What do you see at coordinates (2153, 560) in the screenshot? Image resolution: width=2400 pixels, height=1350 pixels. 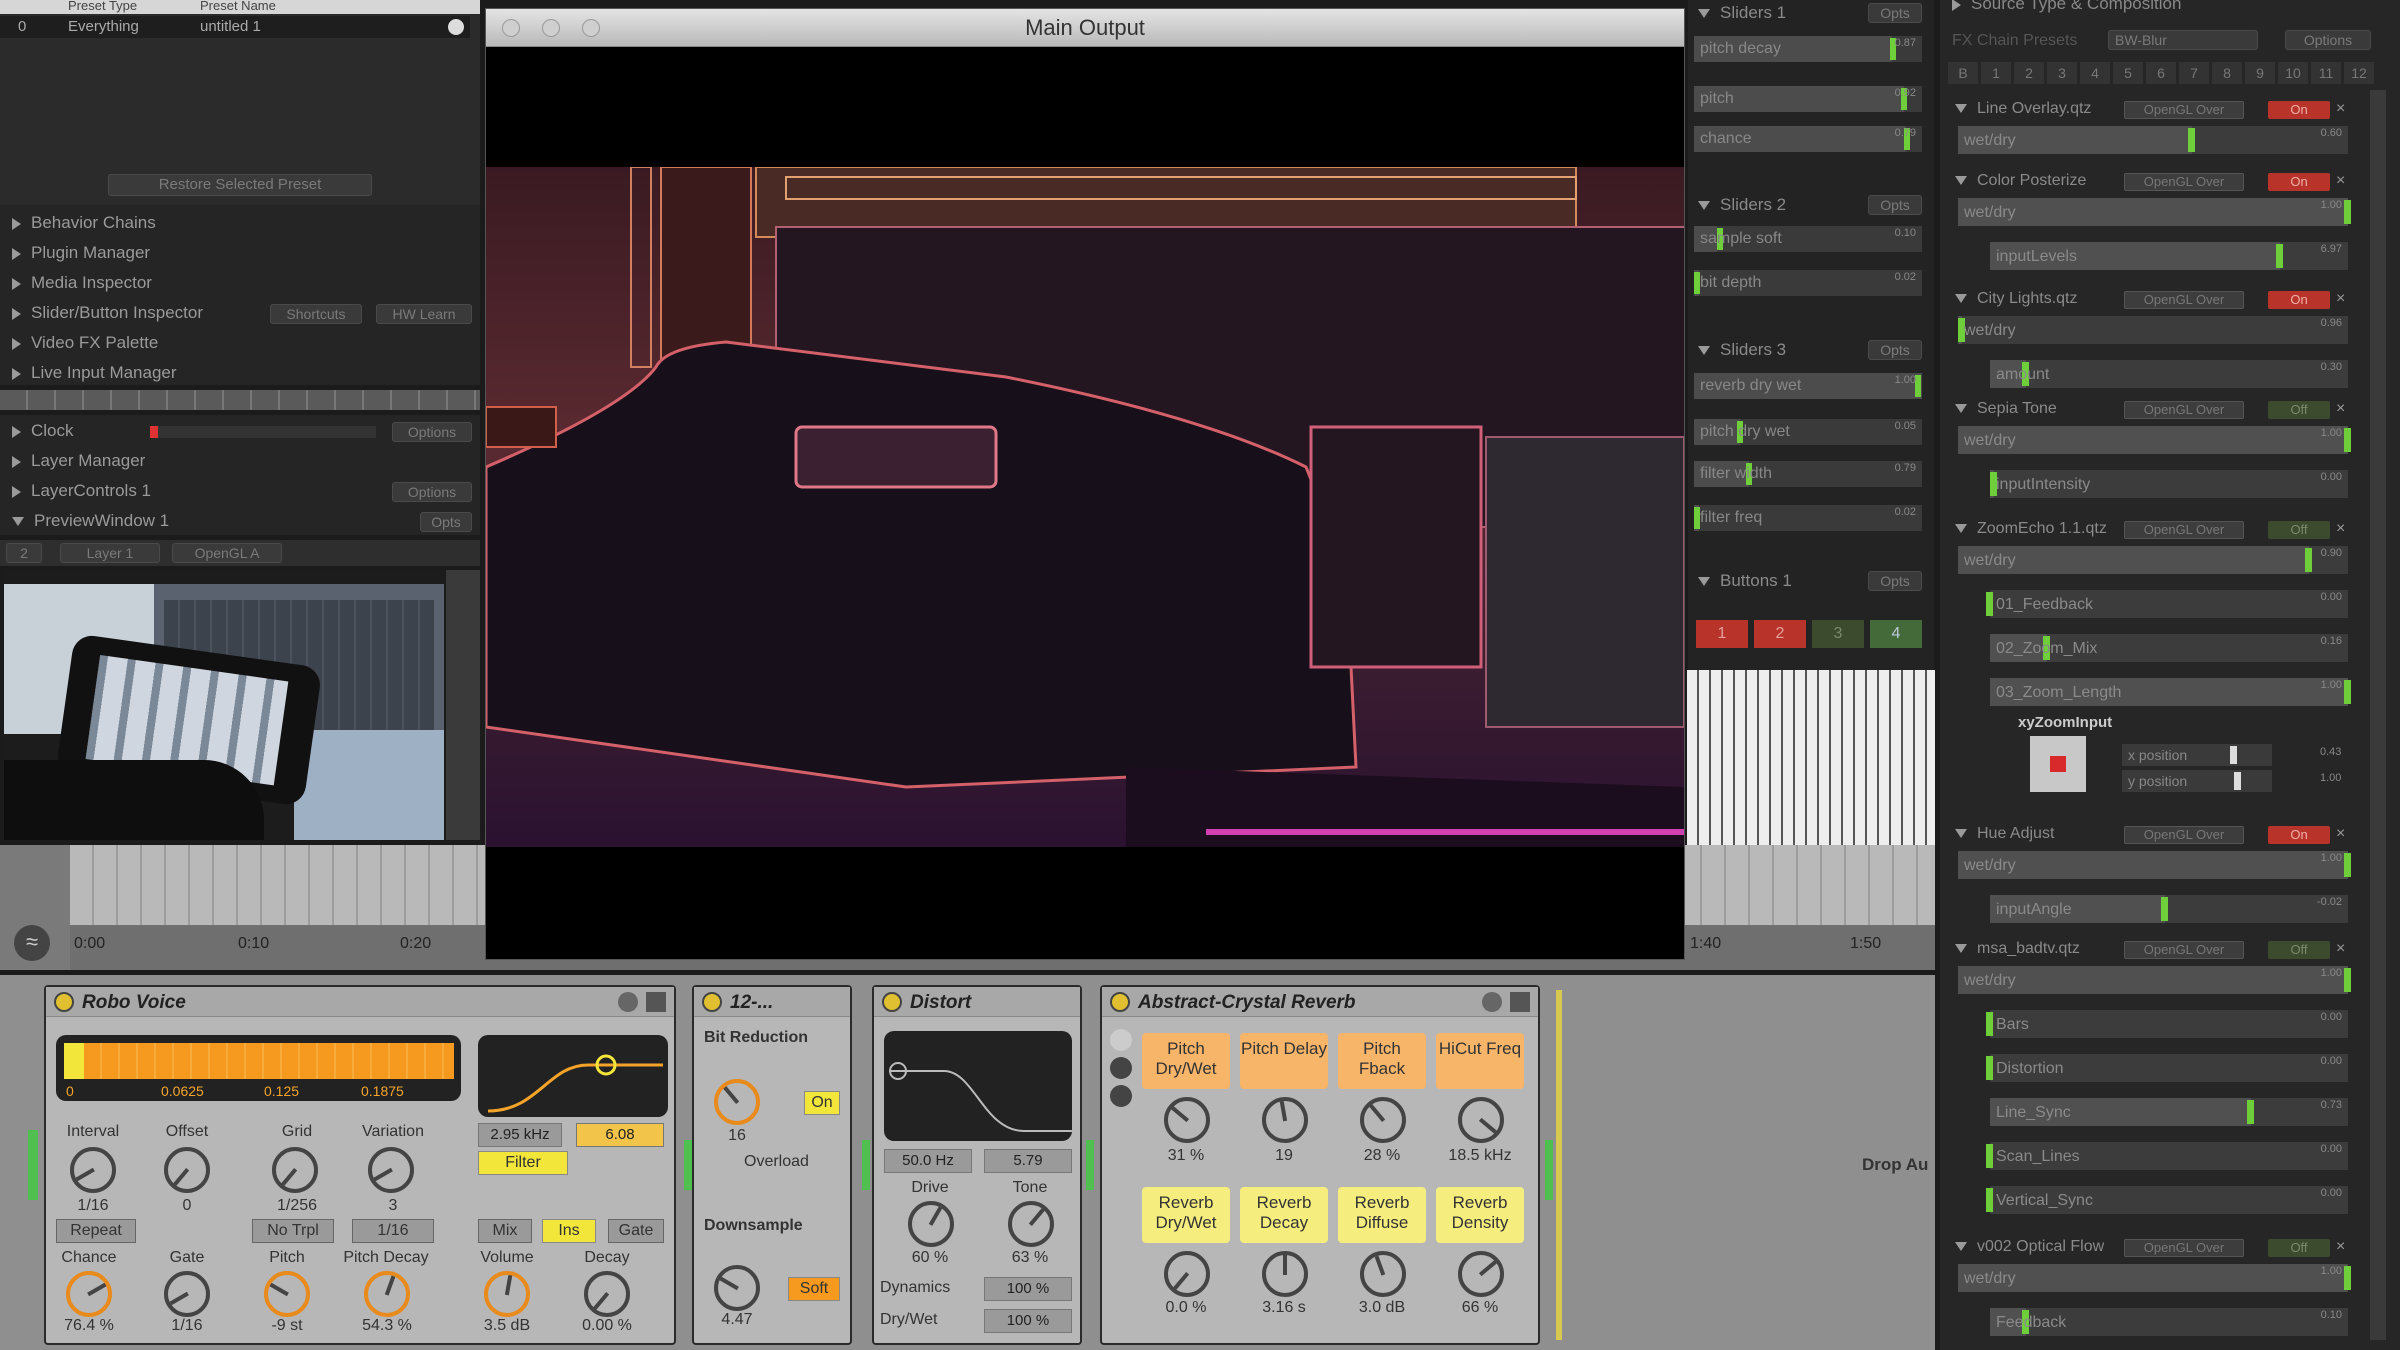 I see `fx-slider: wet/dry 0.90` at bounding box center [2153, 560].